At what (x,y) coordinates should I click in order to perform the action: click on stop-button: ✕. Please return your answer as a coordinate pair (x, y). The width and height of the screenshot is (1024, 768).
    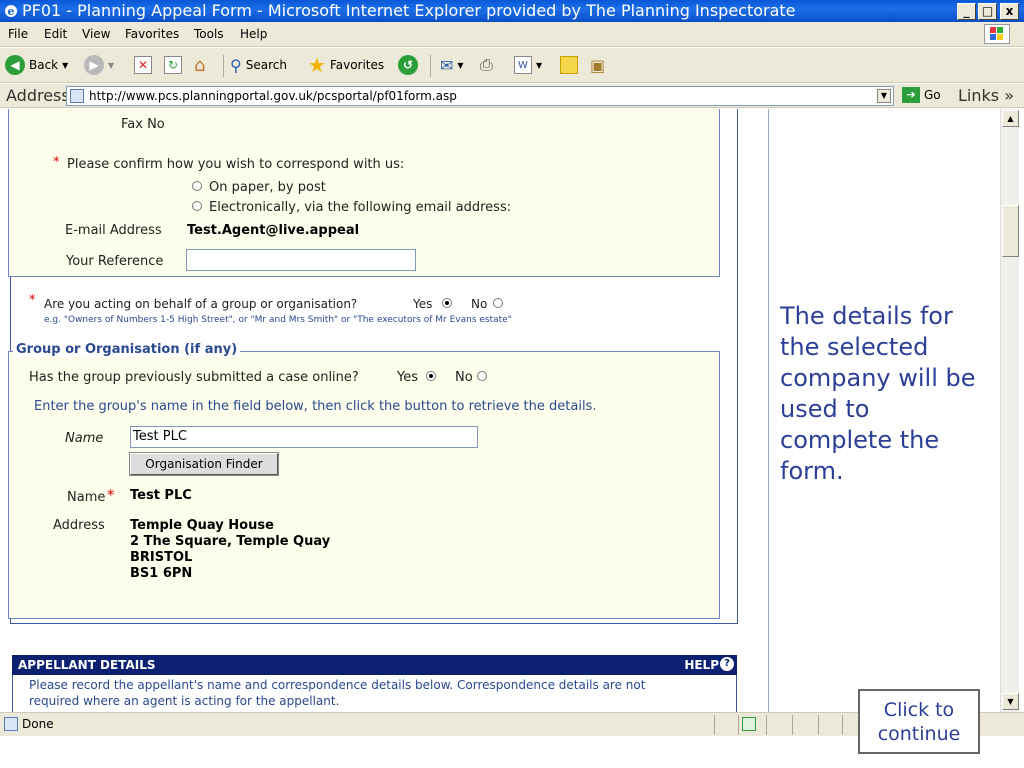
    Looking at the image, I should click on (143, 65).